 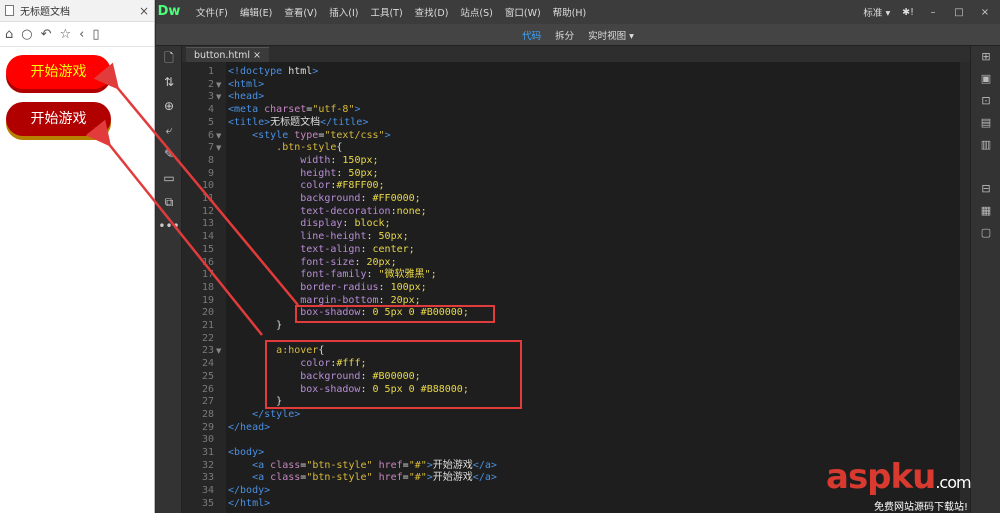 I want to click on menu-tools: 工具(T), so click(x=386, y=12).